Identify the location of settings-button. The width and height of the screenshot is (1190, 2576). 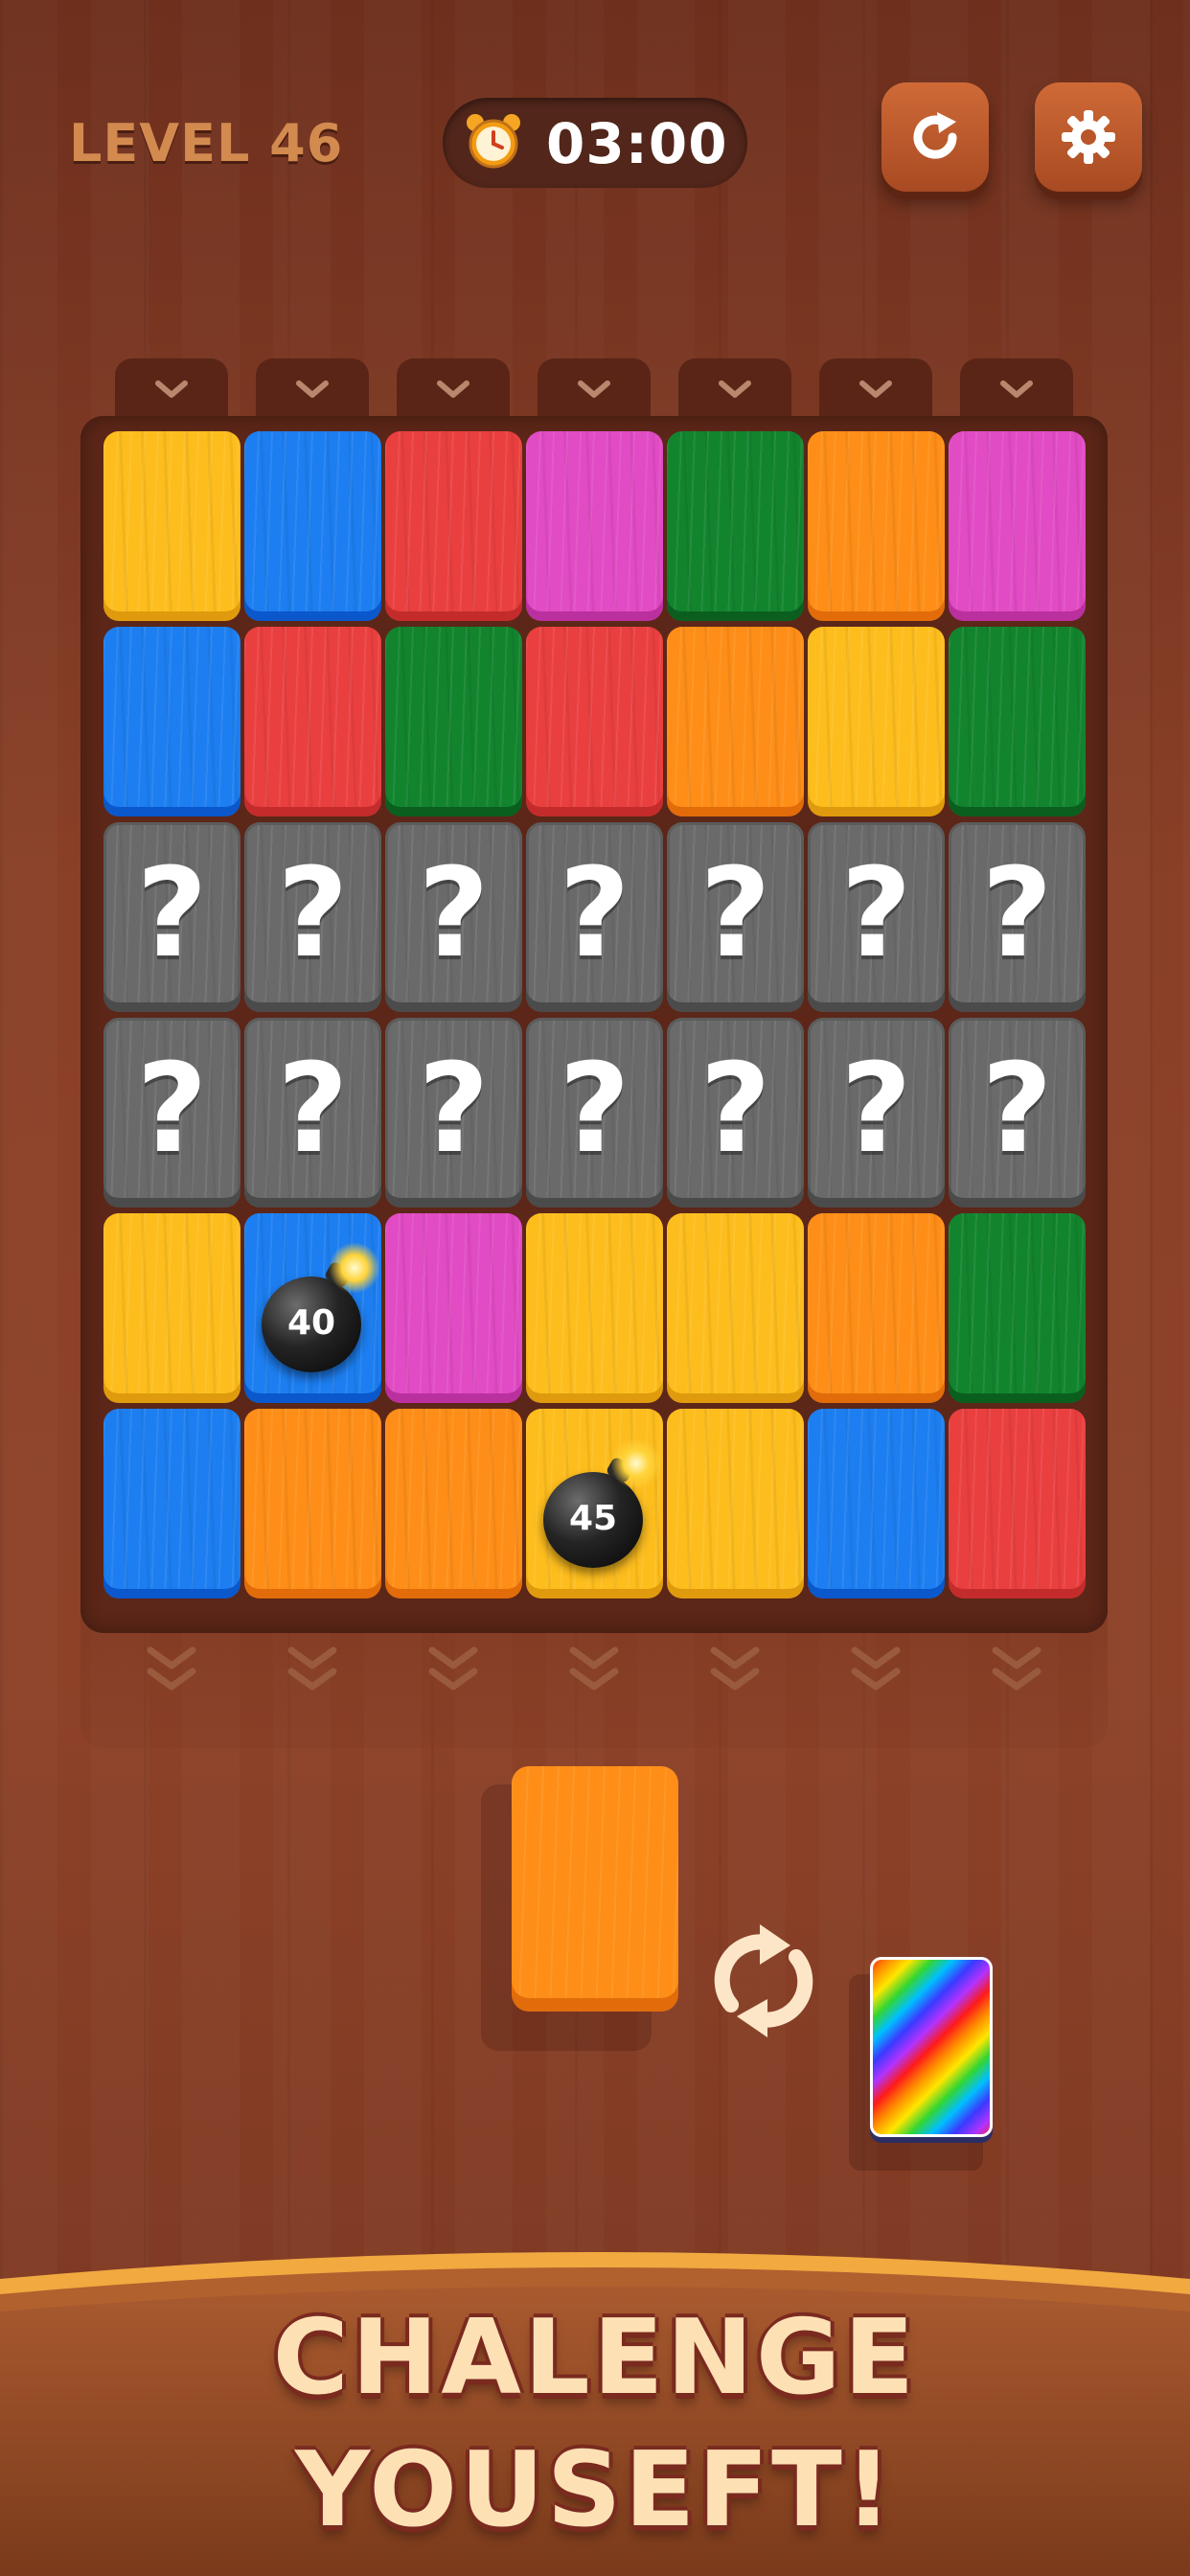
(1089, 137).